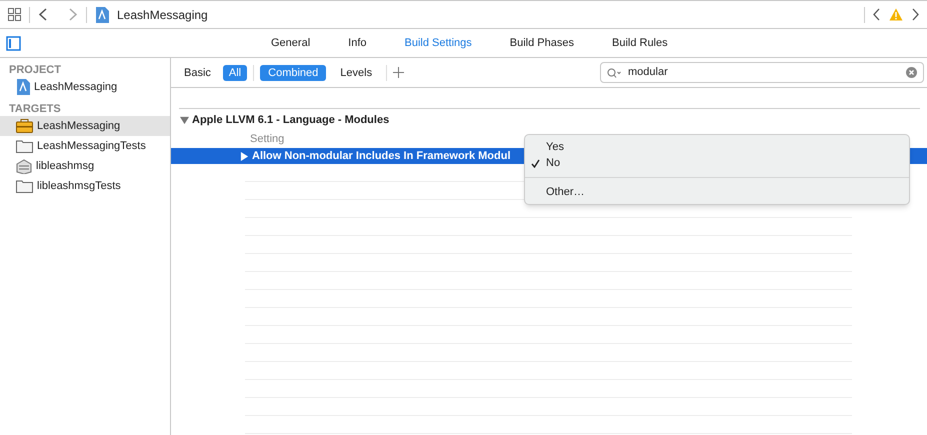 The image size is (927, 435). Describe the element at coordinates (293, 72) in the screenshot. I see `view-button: Combined` at that location.